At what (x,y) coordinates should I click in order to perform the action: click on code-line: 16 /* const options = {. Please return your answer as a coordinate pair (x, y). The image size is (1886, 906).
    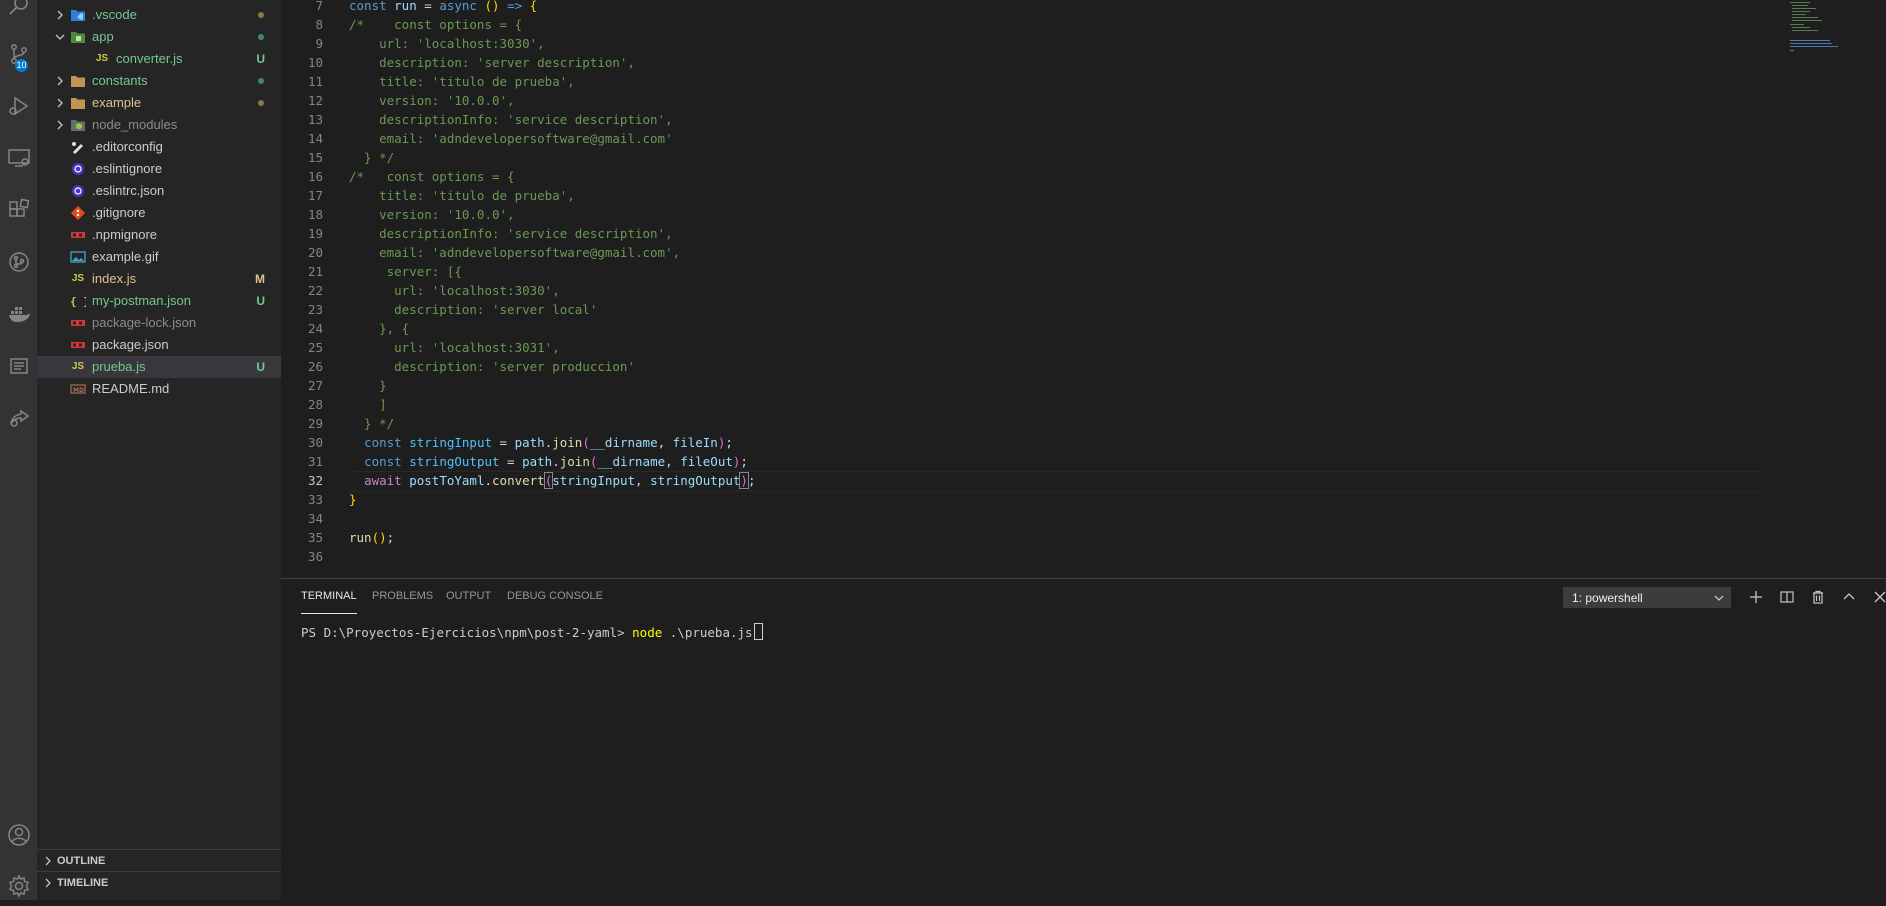
    Looking at the image, I should click on (1031, 176).